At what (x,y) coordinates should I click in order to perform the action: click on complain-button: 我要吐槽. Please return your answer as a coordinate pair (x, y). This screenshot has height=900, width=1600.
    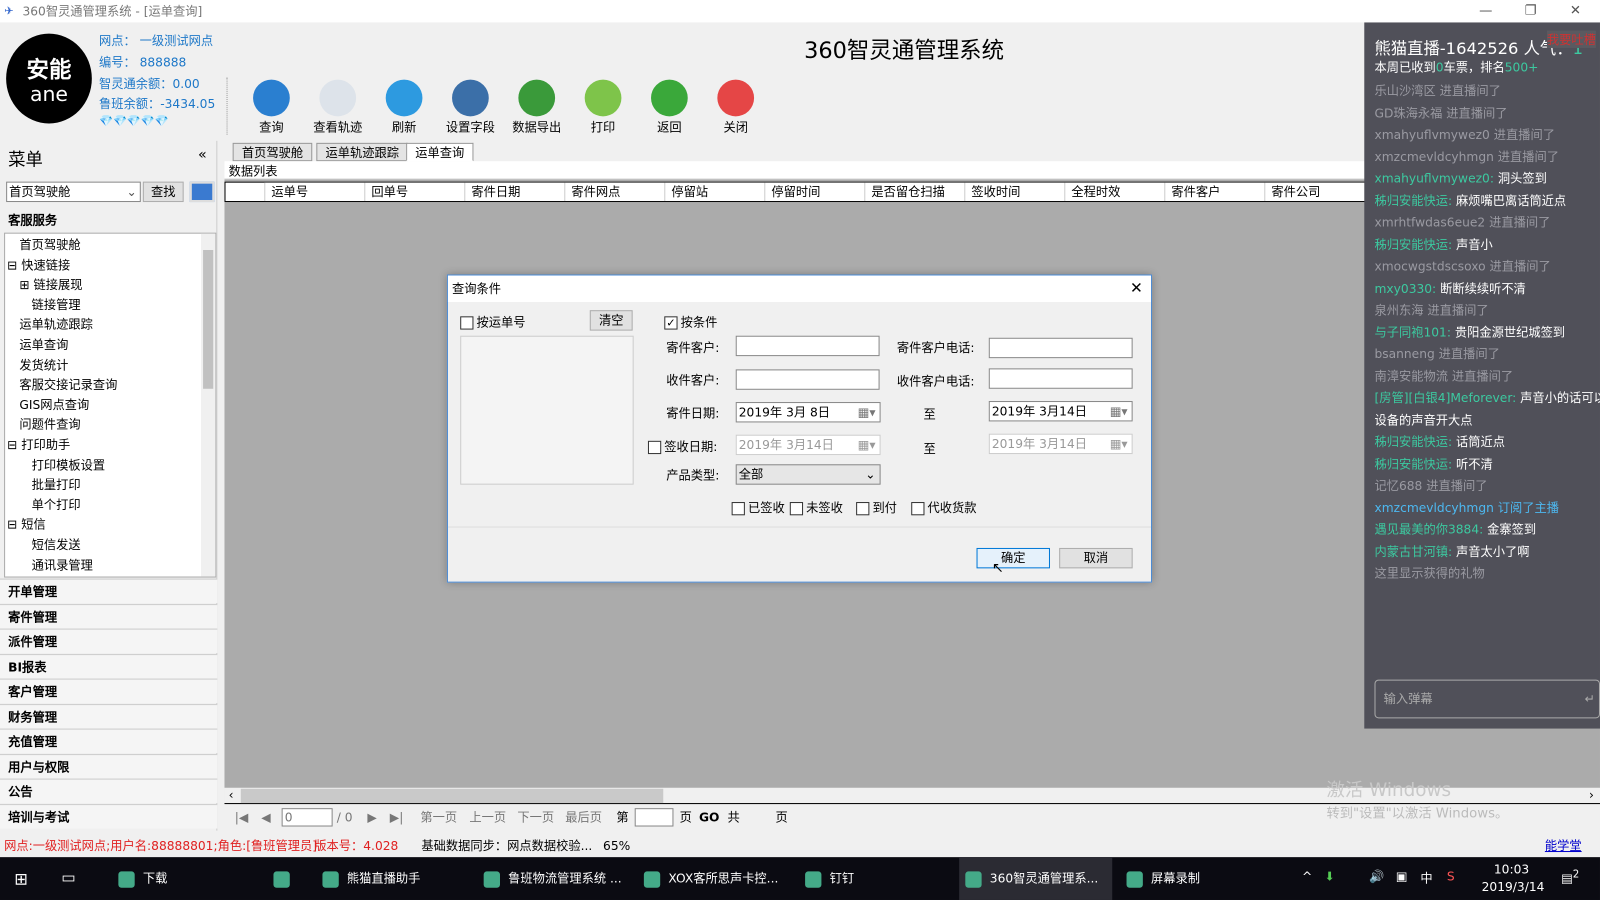
    Looking at the image, I should click on (1571, 39).